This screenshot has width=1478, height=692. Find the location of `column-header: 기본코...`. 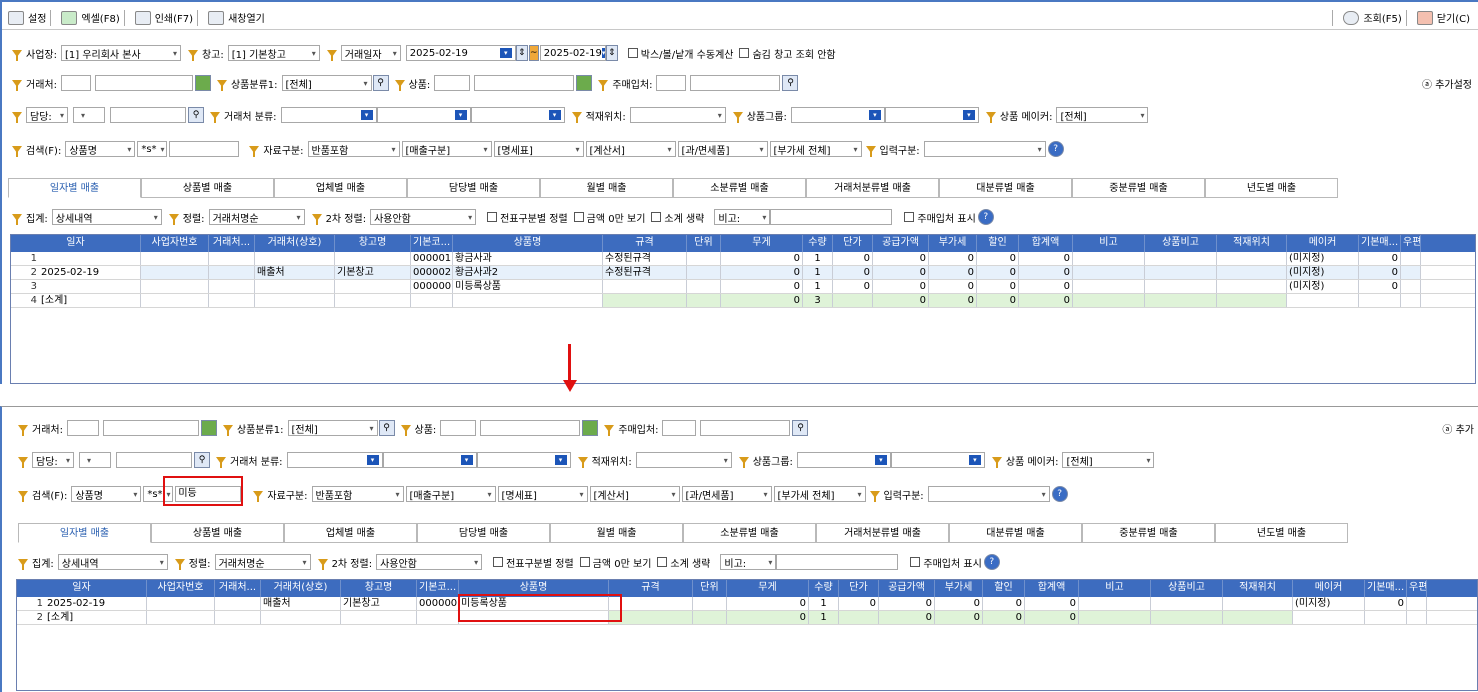

column-header: 기본코... is located at coordinates (432, 243).